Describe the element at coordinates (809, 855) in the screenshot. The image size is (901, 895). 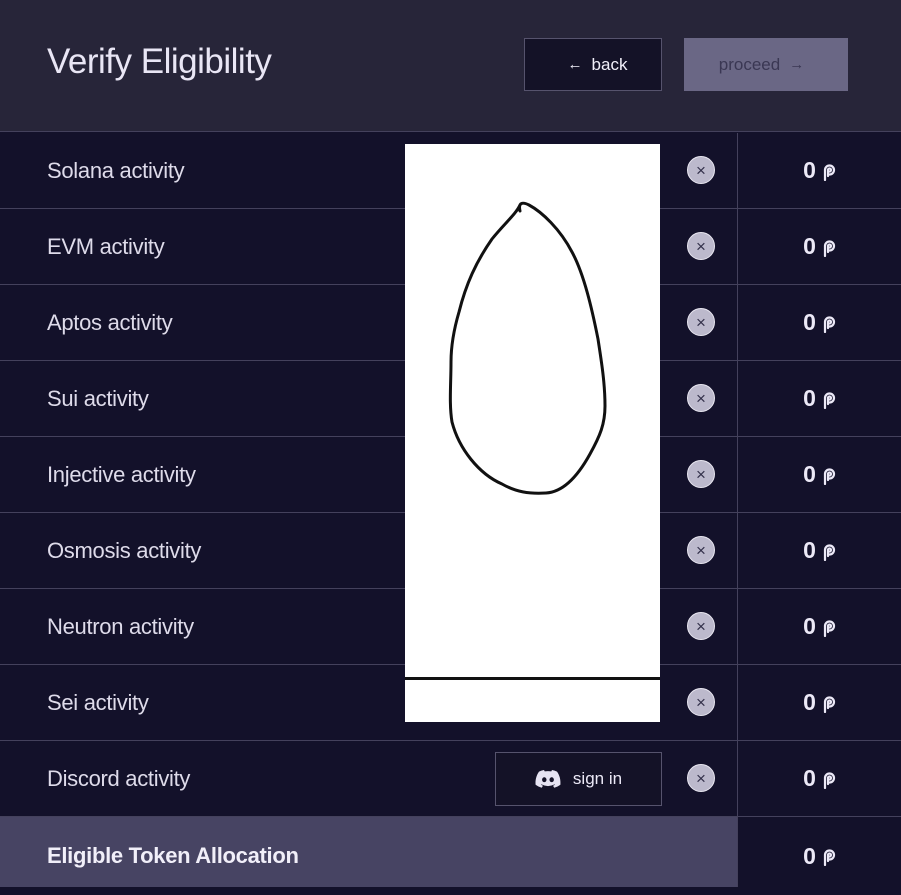
I see `total-points-number: 0` at that location.